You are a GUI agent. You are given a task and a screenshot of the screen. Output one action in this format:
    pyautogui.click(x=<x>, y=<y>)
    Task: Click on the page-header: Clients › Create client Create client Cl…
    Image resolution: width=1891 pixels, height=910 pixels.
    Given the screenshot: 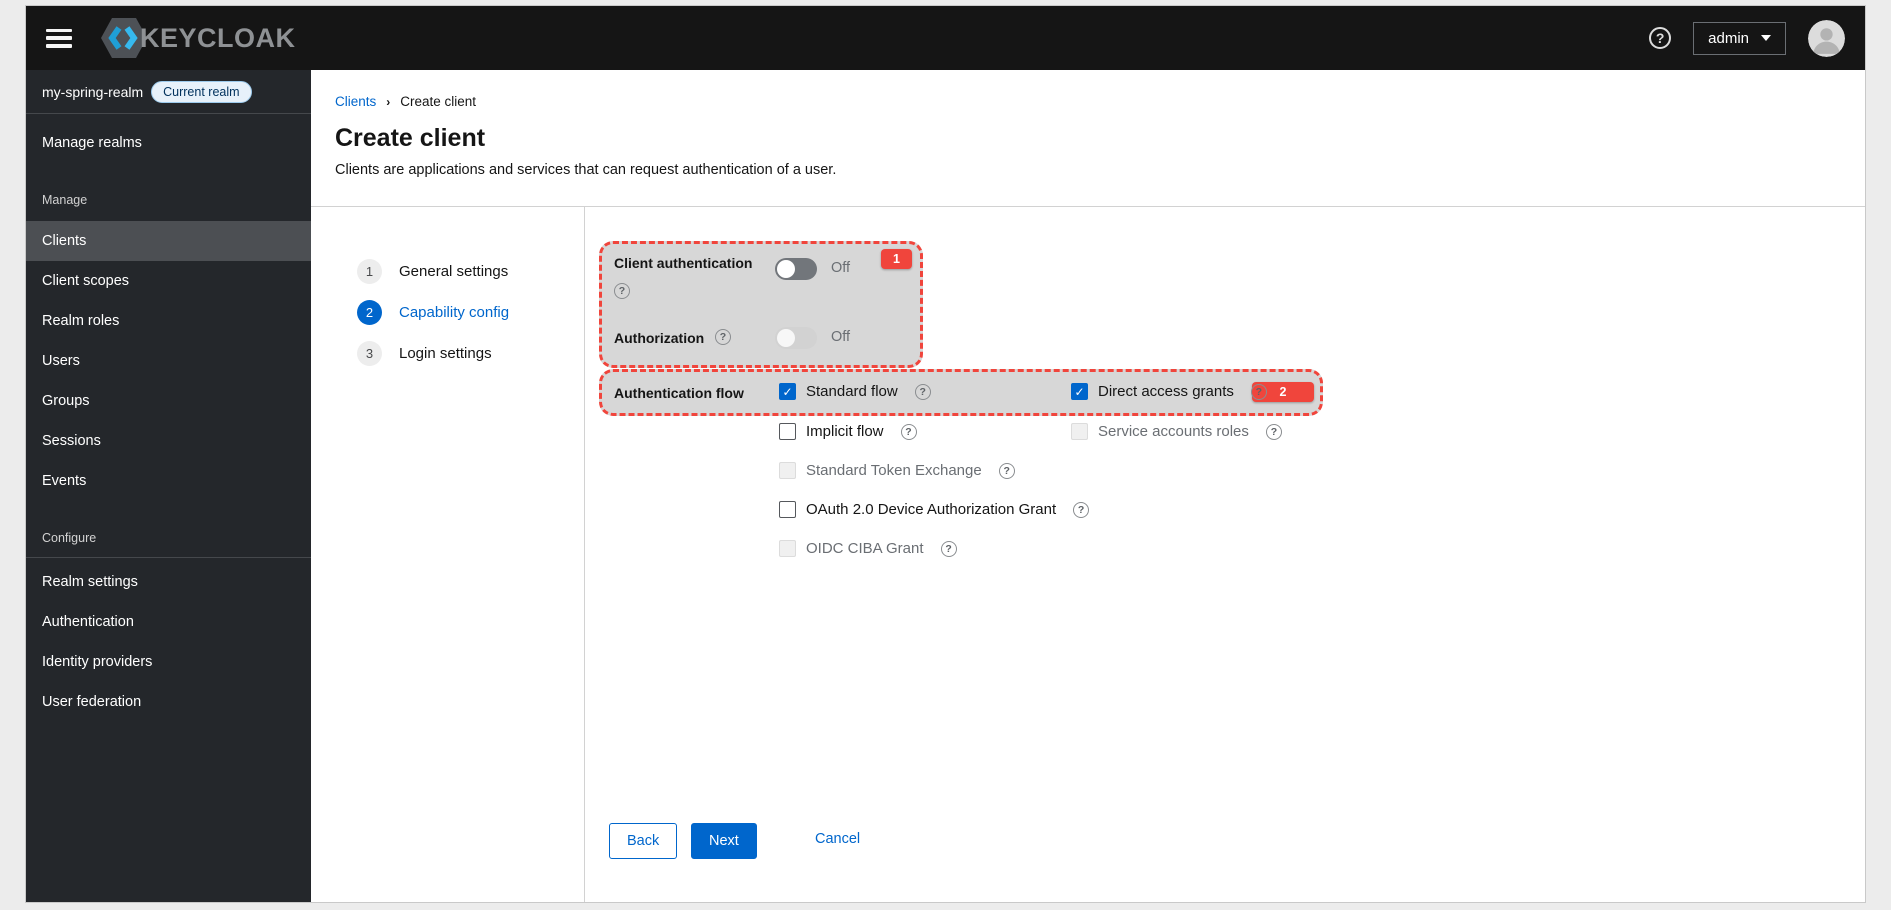 What is the action you would take?
    pyautogui.click(x=1088, y=138)
    